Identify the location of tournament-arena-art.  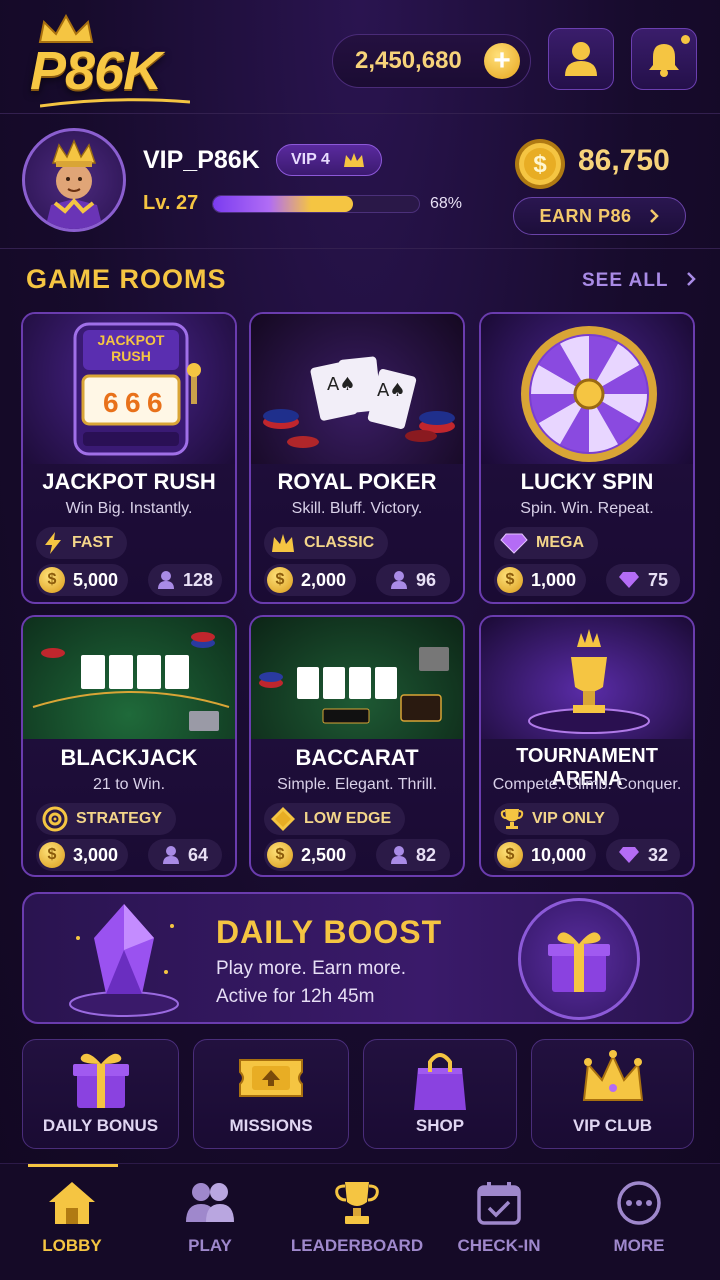
(587, 678).